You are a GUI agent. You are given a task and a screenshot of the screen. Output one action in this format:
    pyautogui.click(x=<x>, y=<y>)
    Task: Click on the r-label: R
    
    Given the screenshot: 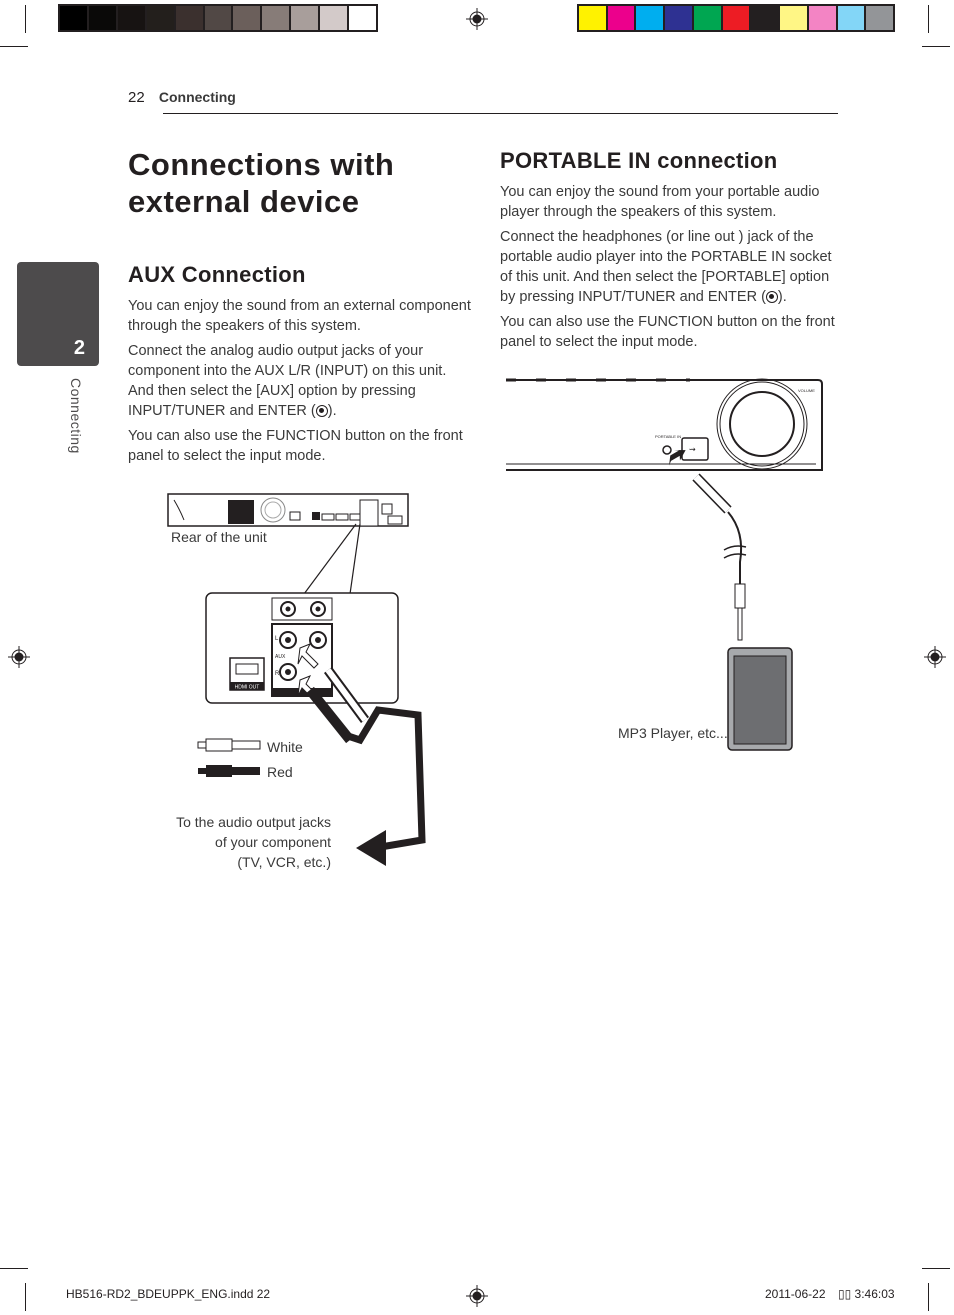 What is the action you would take?
    pyautogui.click(x=277, y=674)
    